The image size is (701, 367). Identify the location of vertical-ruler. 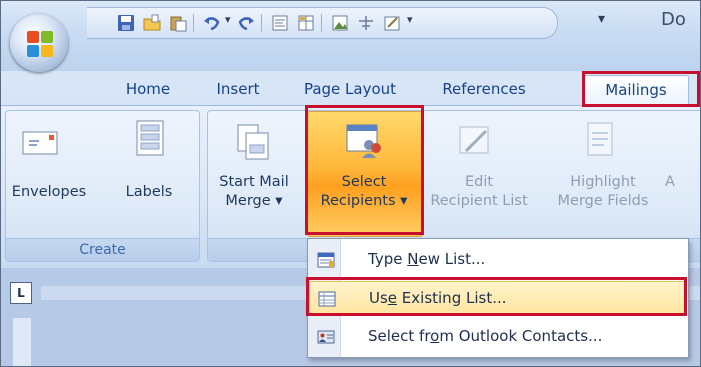
(22, 342).